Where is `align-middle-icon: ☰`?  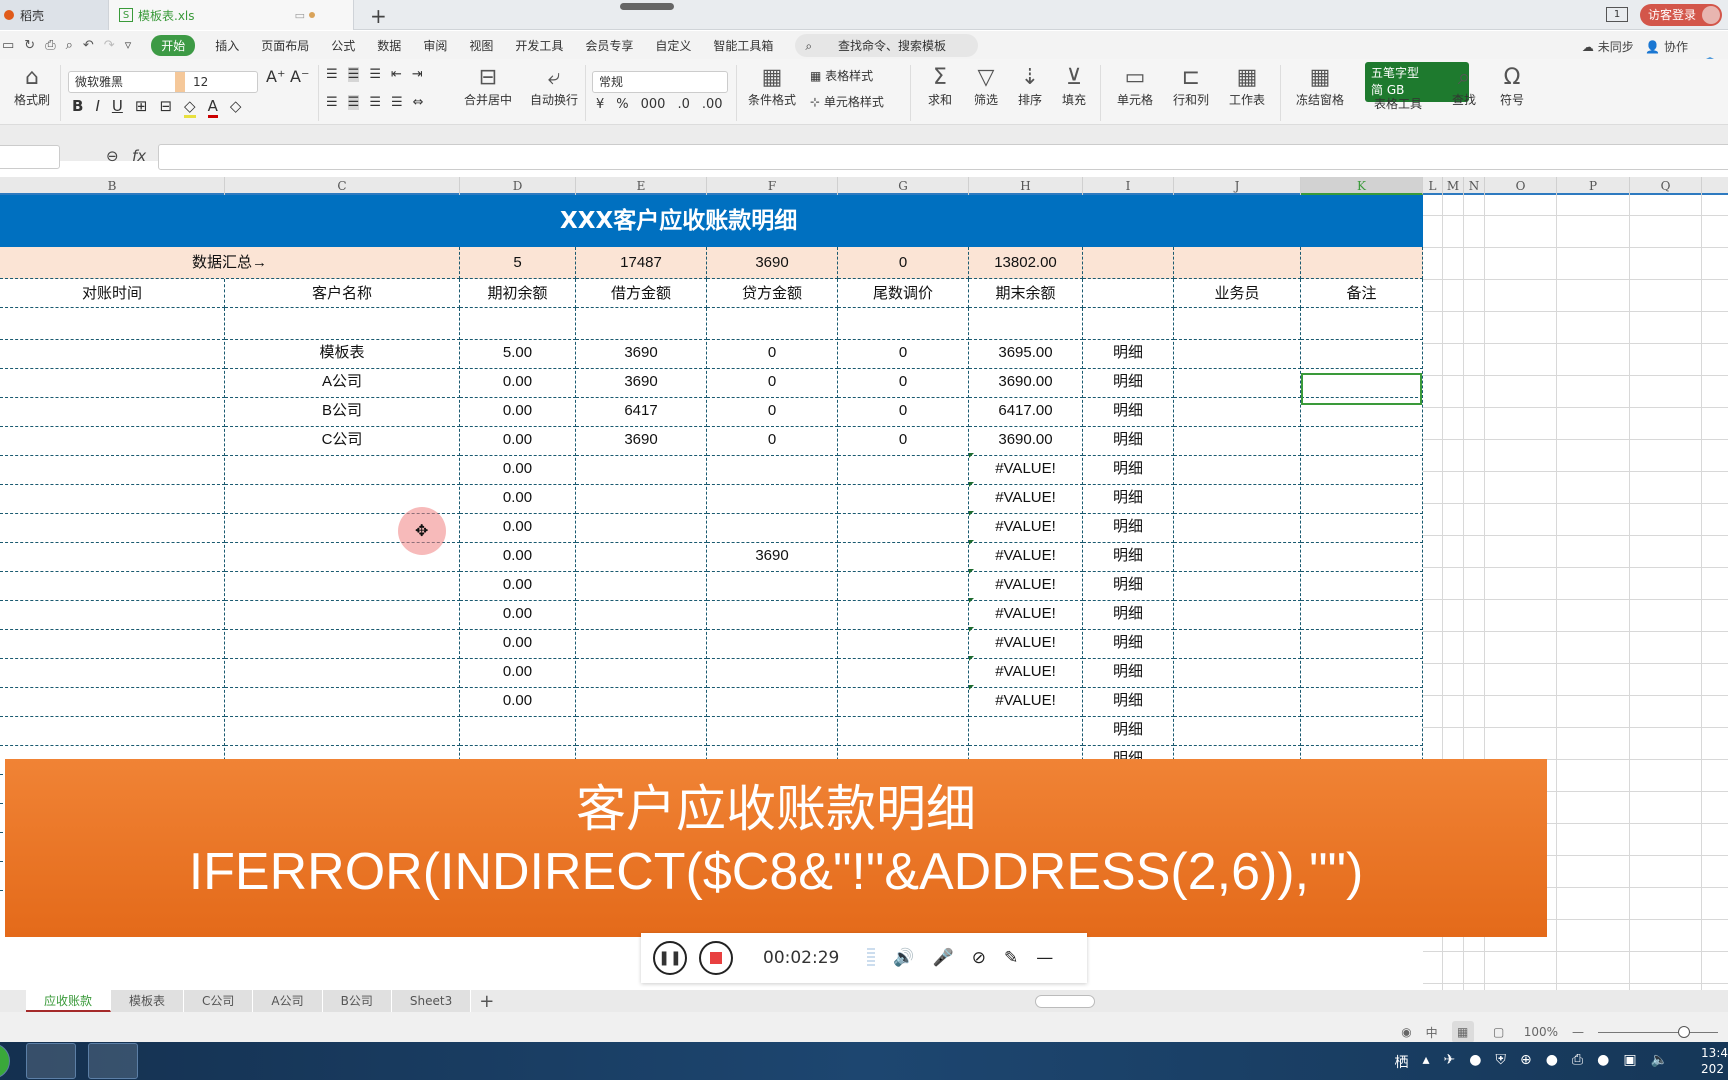
align-middle-icon: ☰ is located at coordinates (353, 74).